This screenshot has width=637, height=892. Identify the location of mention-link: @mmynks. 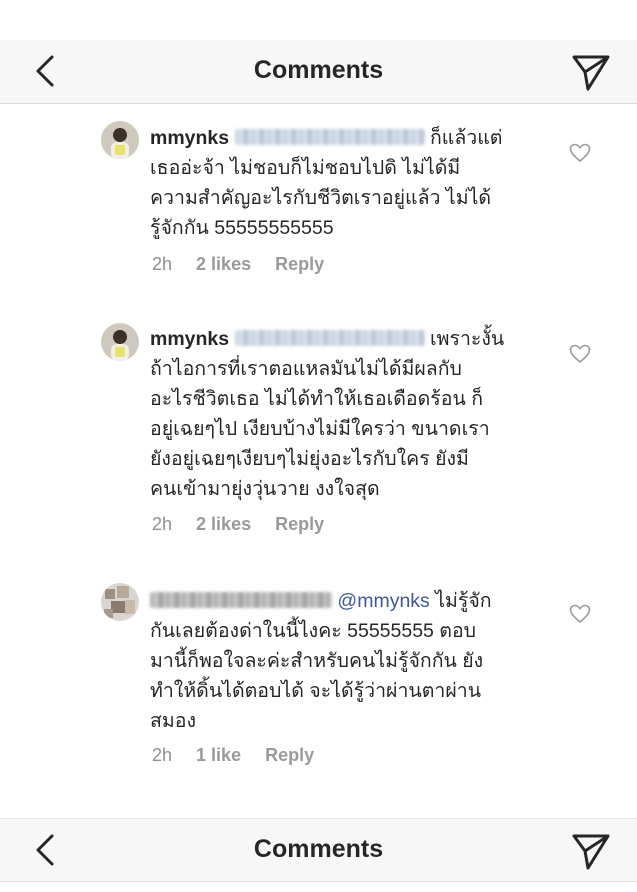
(383, 601).